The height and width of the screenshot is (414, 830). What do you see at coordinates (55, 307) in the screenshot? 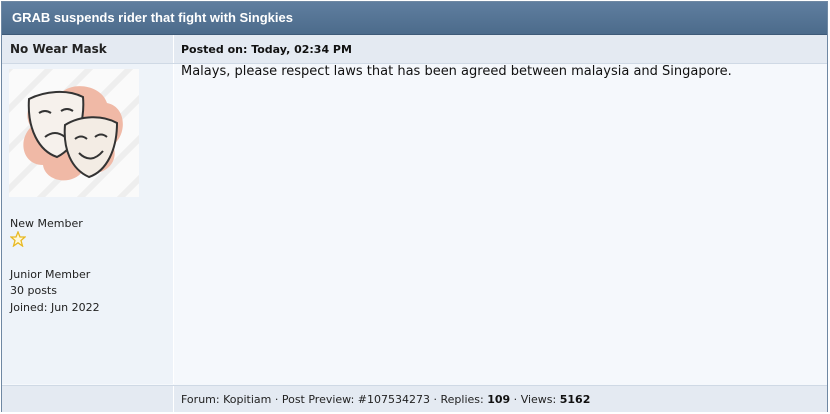
I see `user-joined: Joined: Jun 2022` at bounding box center [55, 307].